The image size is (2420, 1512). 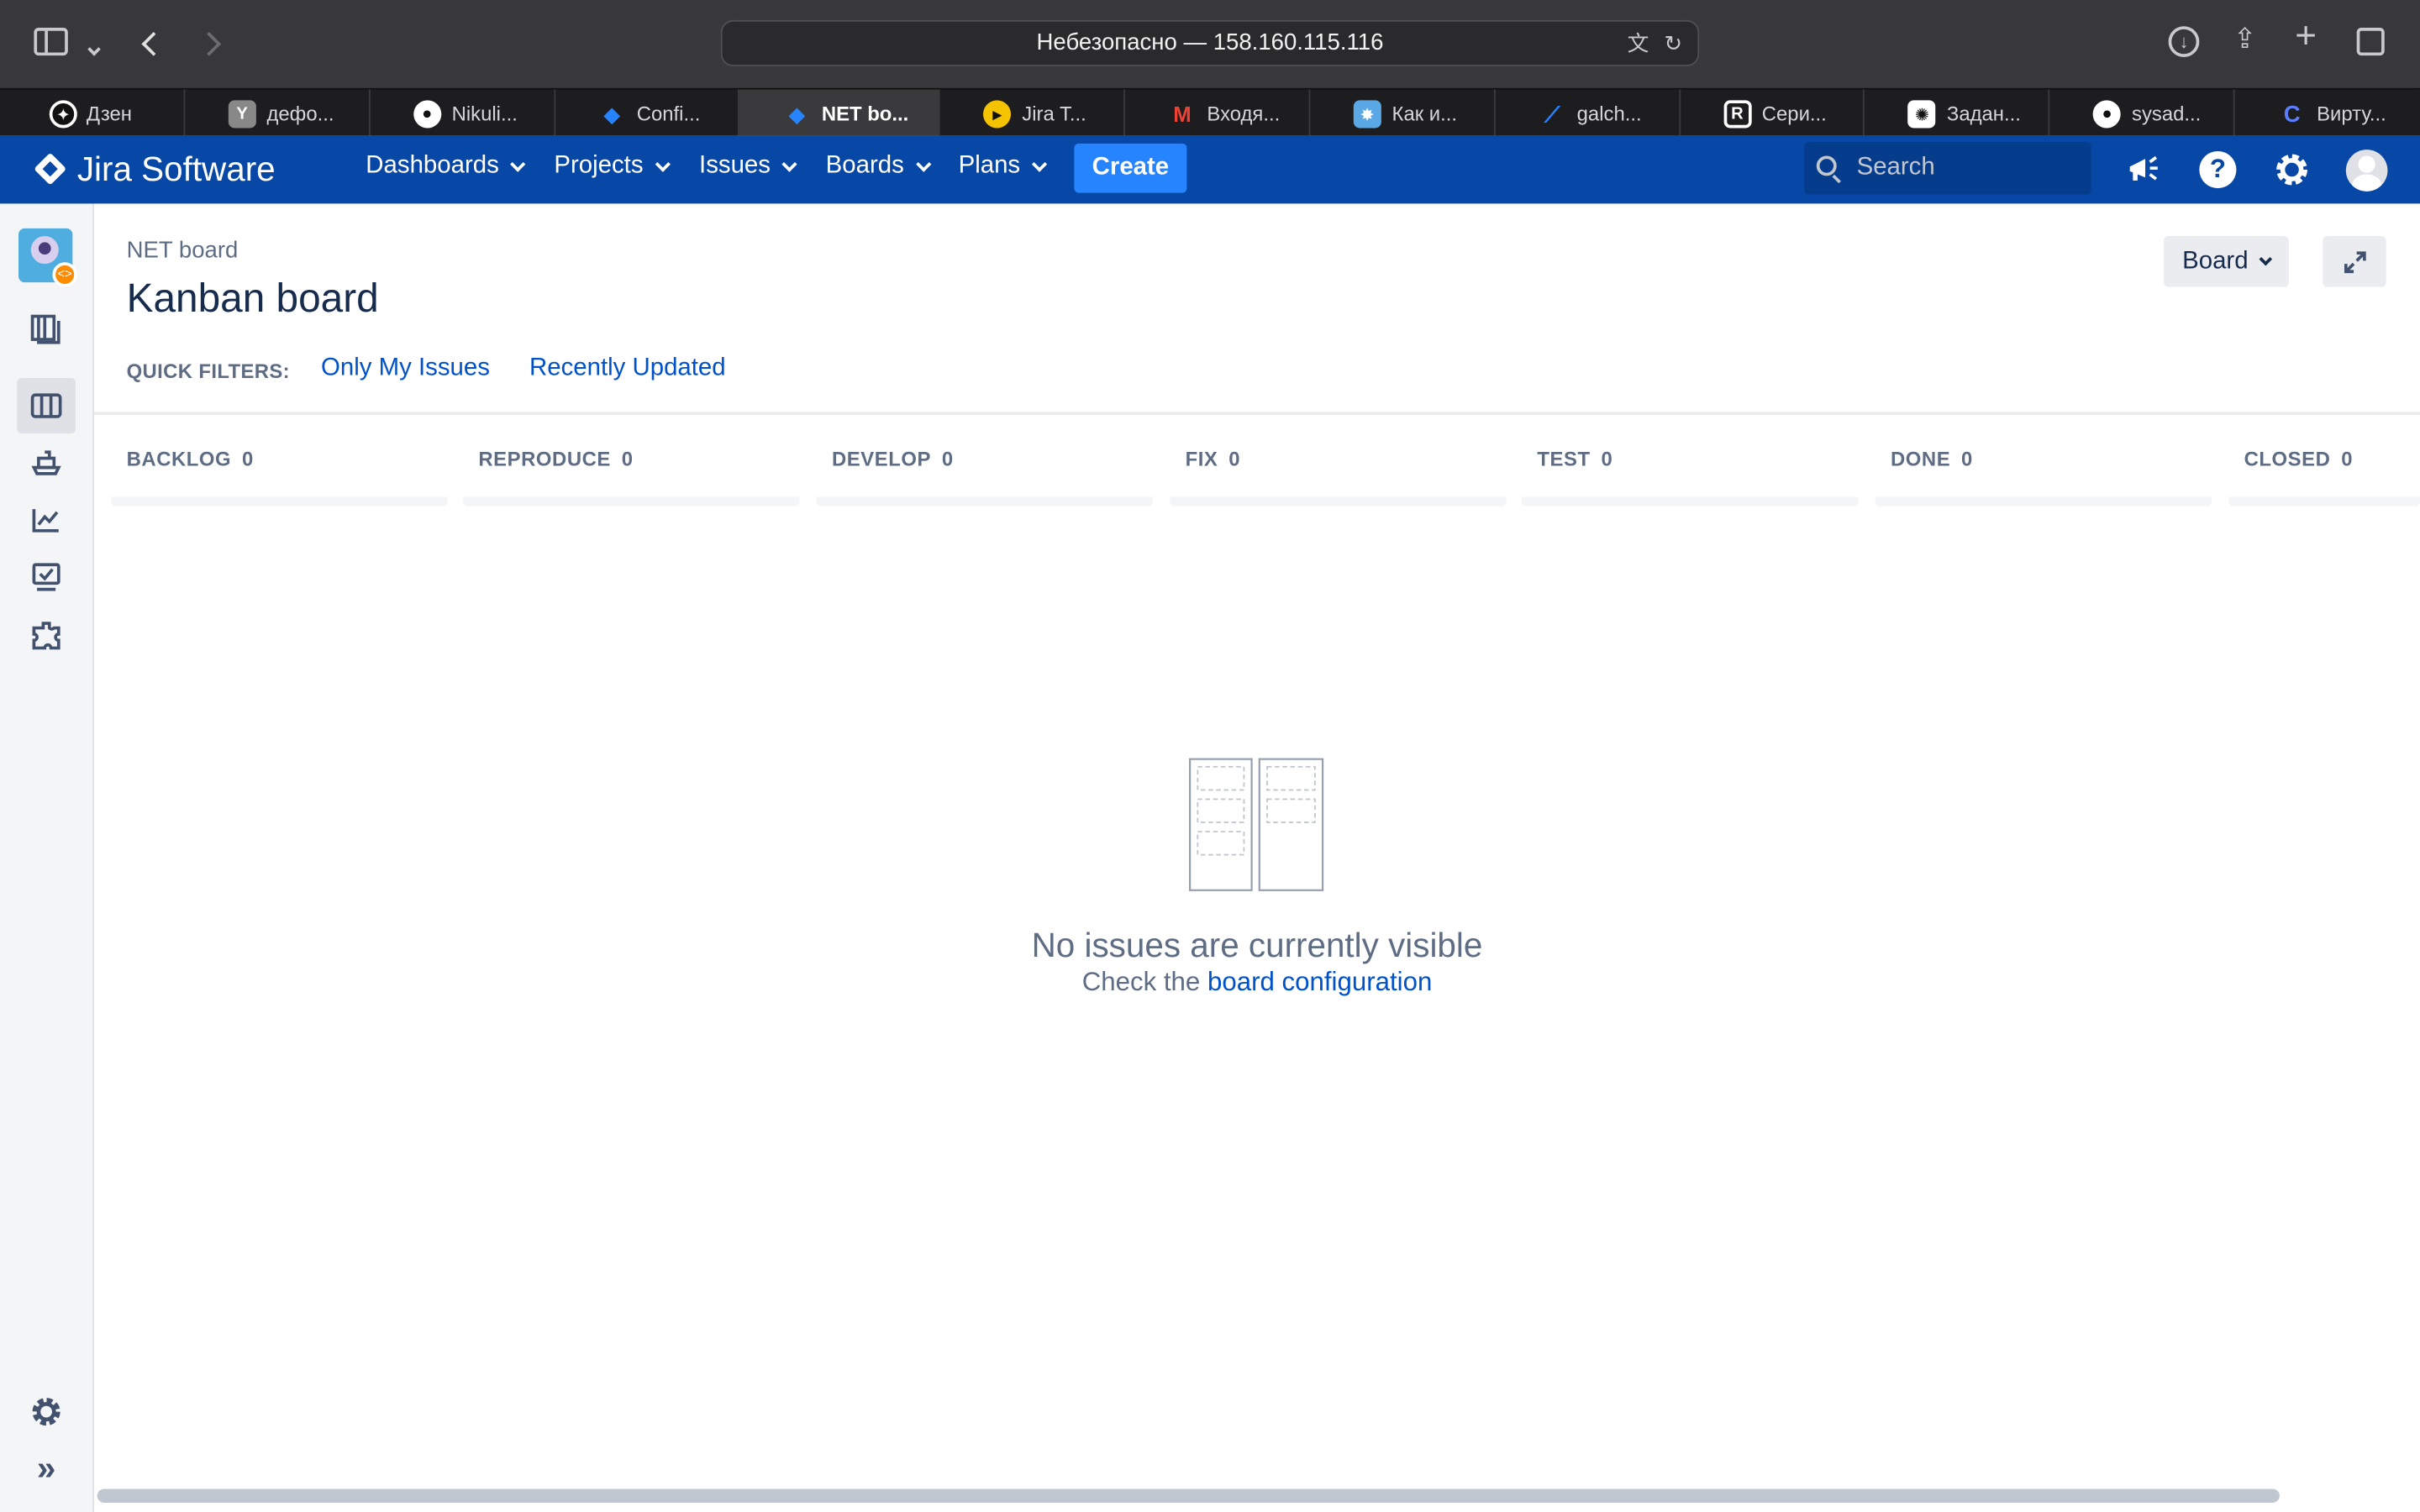 I want to click on project-sidebar: <> », so click(x=47, y=857).